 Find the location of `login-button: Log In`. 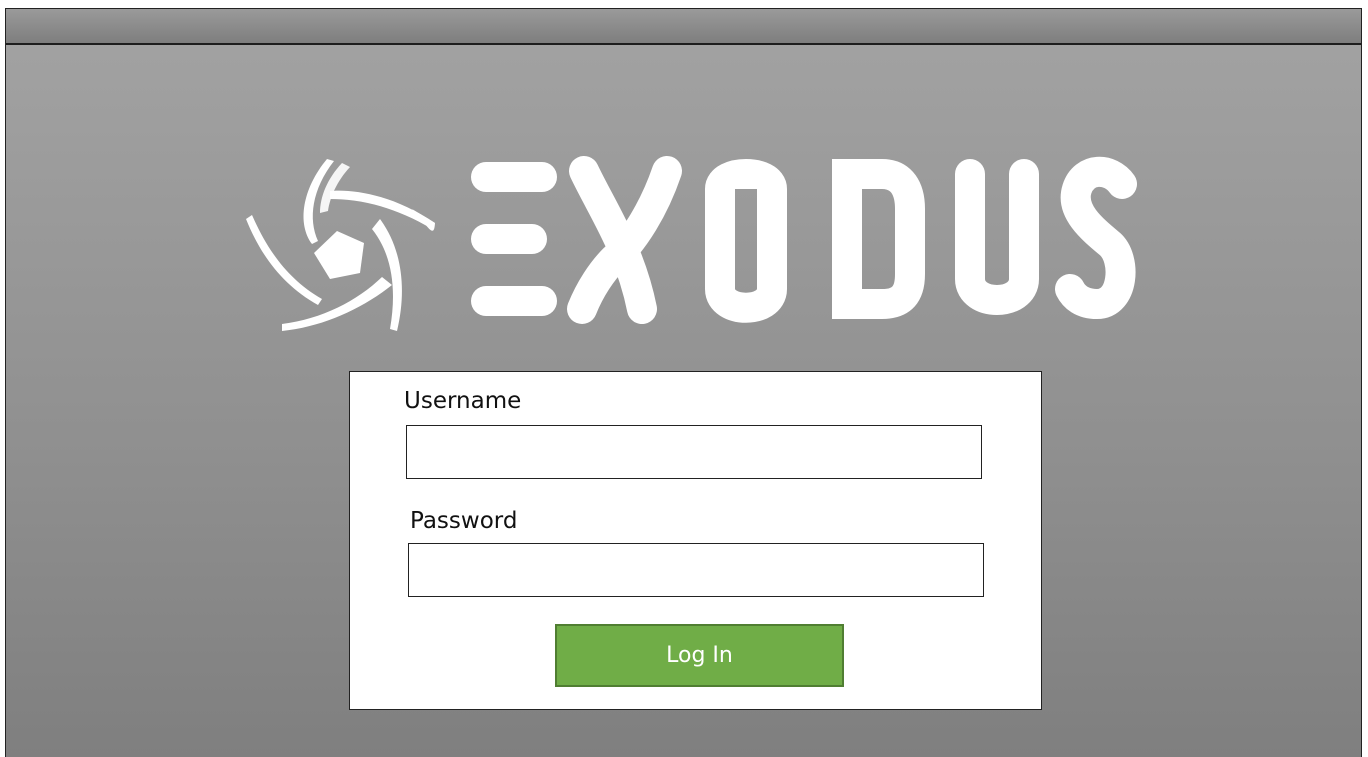

login-button: Log In is located at coordinates (699, 655).